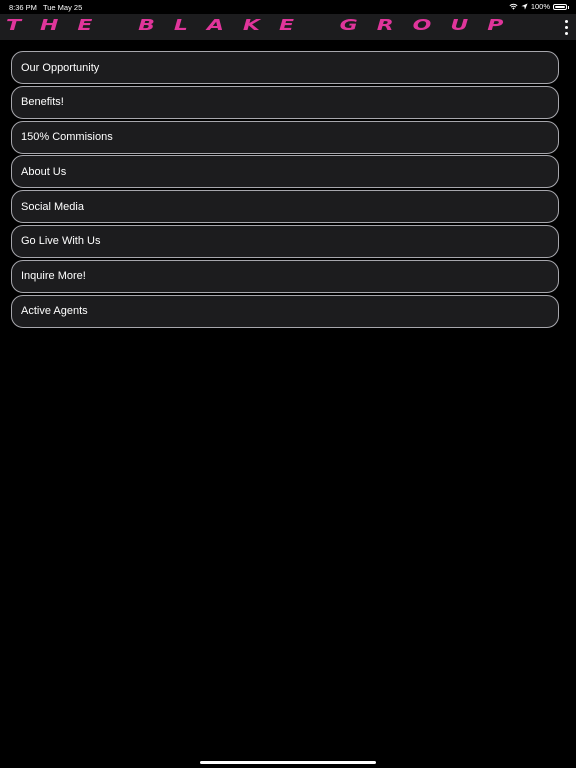  What do you see at coordinates (285, 276) in the screenshot?
I see `menu-item-inquire-more: Inquire More!` at bounding box center [285, 276].